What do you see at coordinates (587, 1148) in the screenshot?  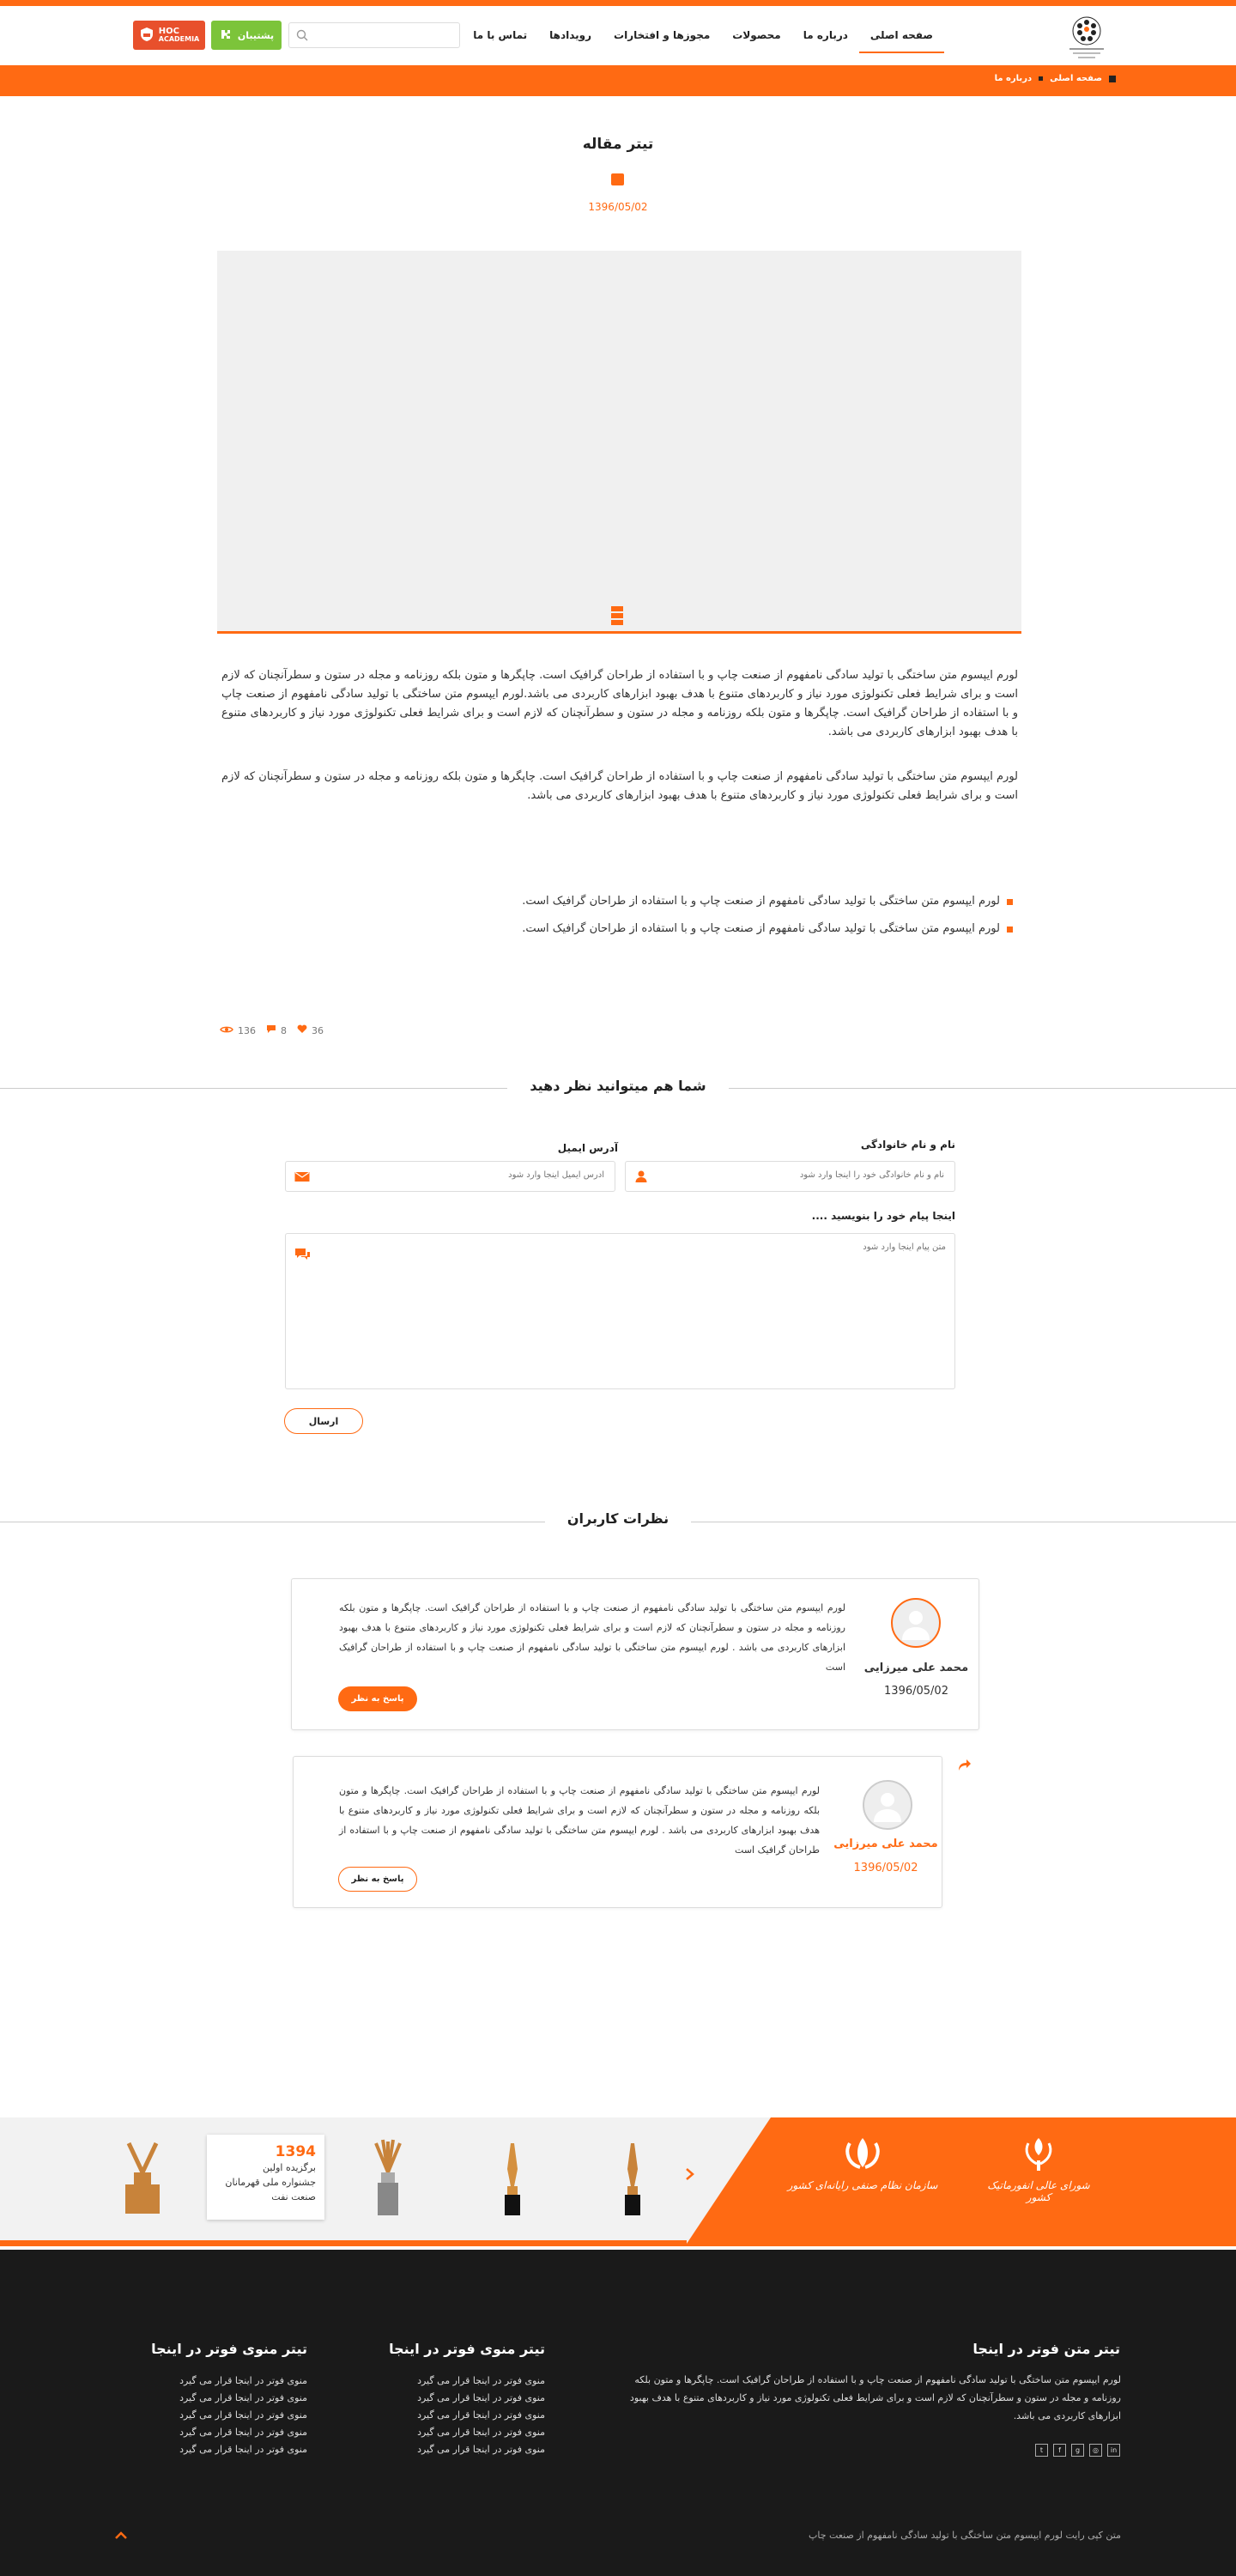 I see `email-label: آدرس ایمیل` at bounding box center [587, 1148].